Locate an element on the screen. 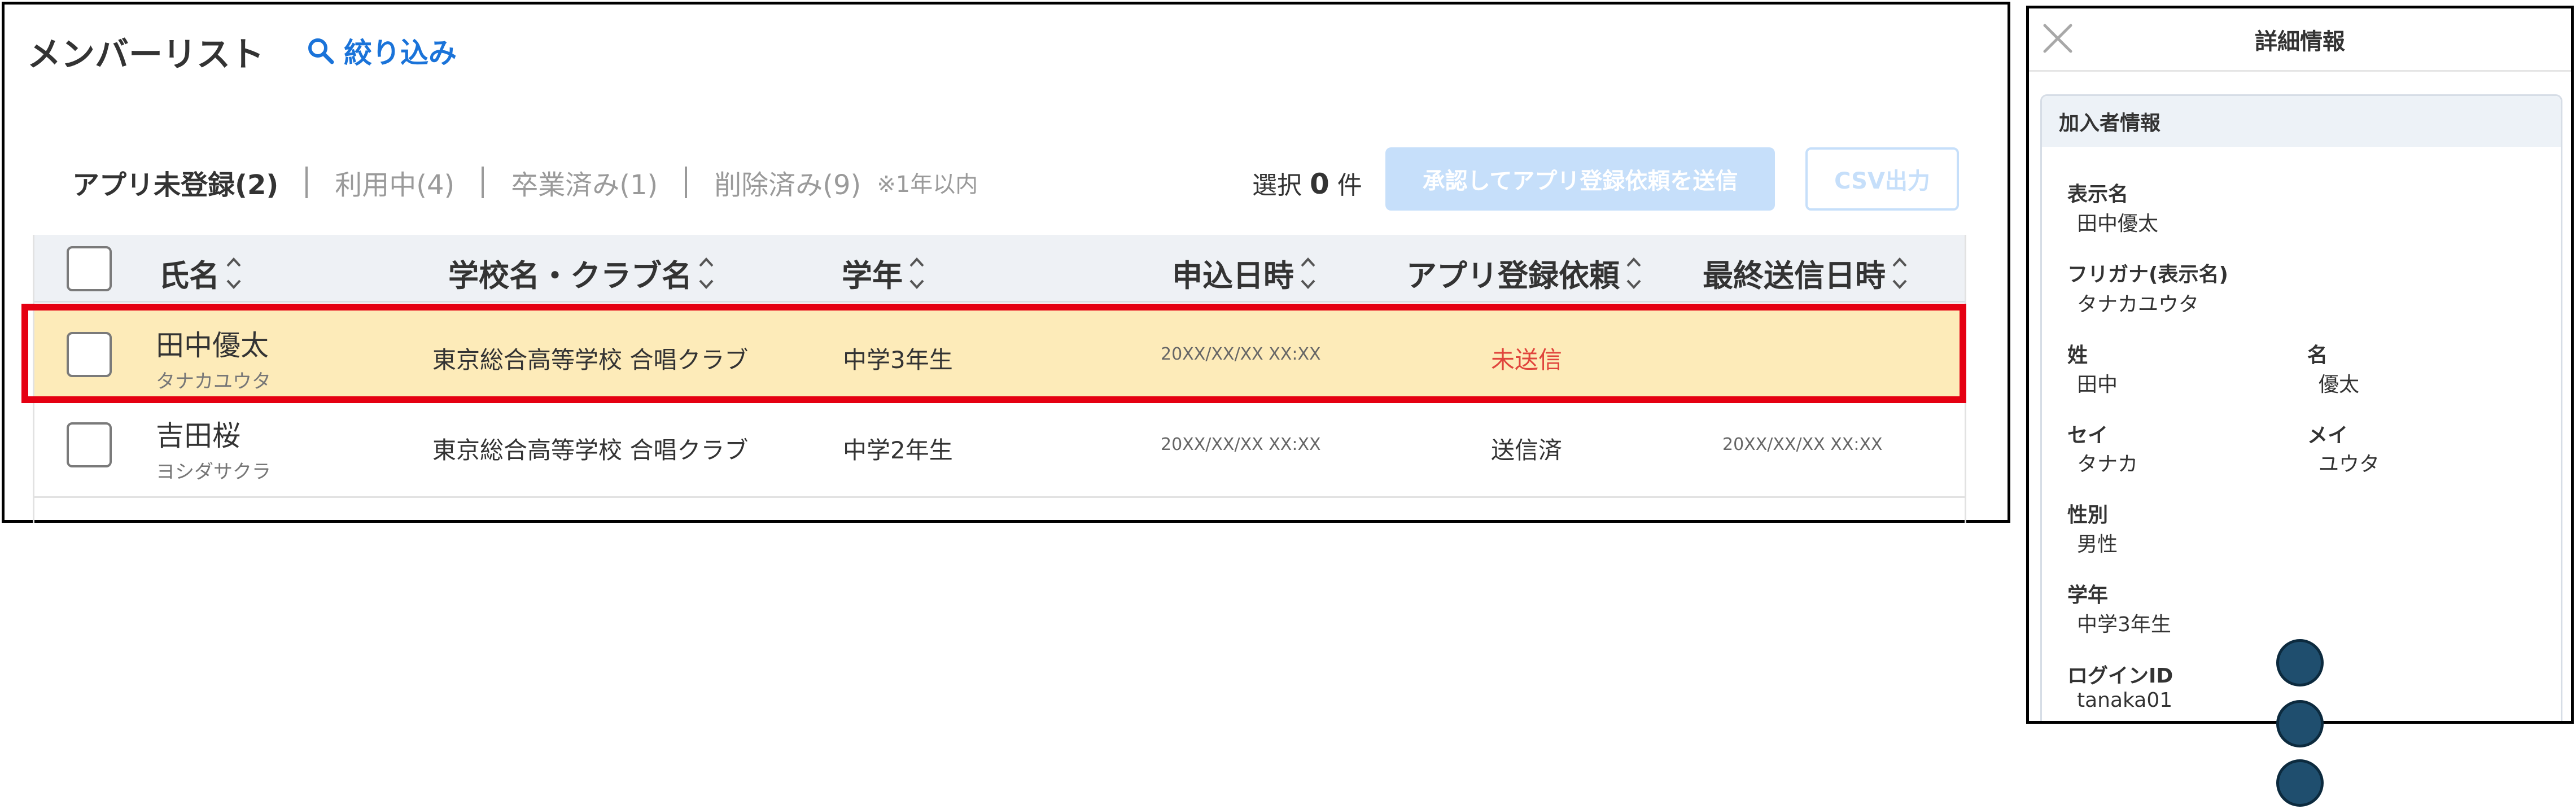  member-name-cell: 吉田桜 ヨシダサクラ is located at coordinates (214, 448).